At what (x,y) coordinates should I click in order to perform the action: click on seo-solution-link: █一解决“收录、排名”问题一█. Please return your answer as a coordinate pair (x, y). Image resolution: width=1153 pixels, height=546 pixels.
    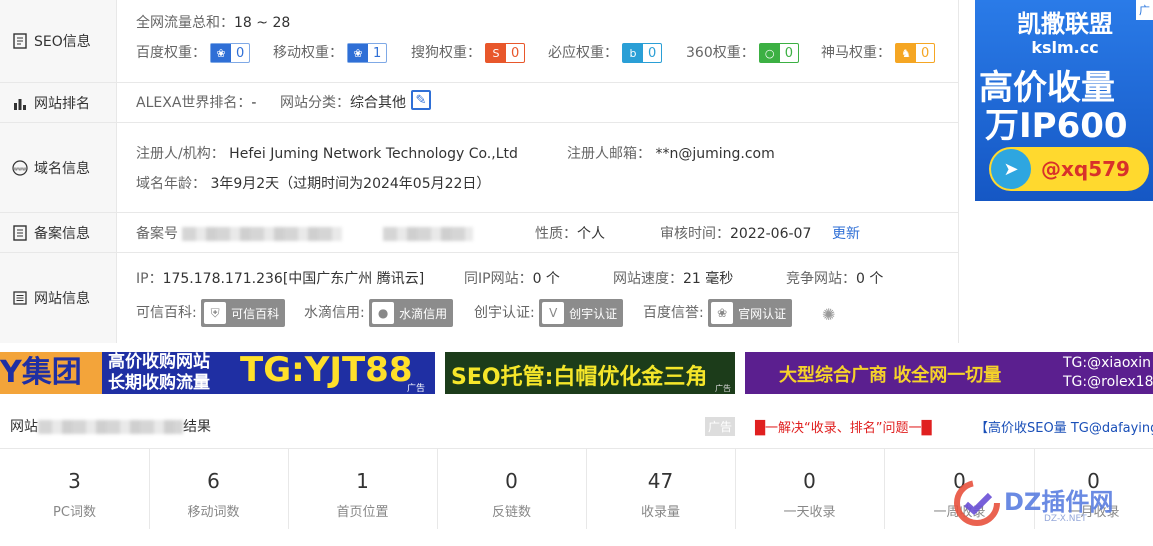
    Looking at the image, I should click on (843, 426).